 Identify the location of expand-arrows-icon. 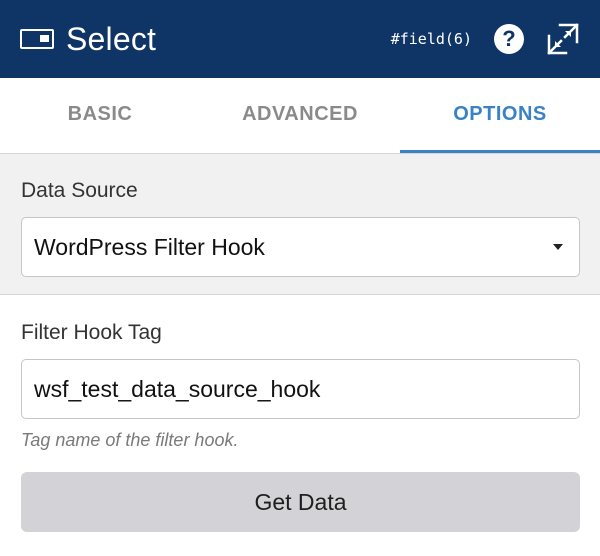
(563, 39).